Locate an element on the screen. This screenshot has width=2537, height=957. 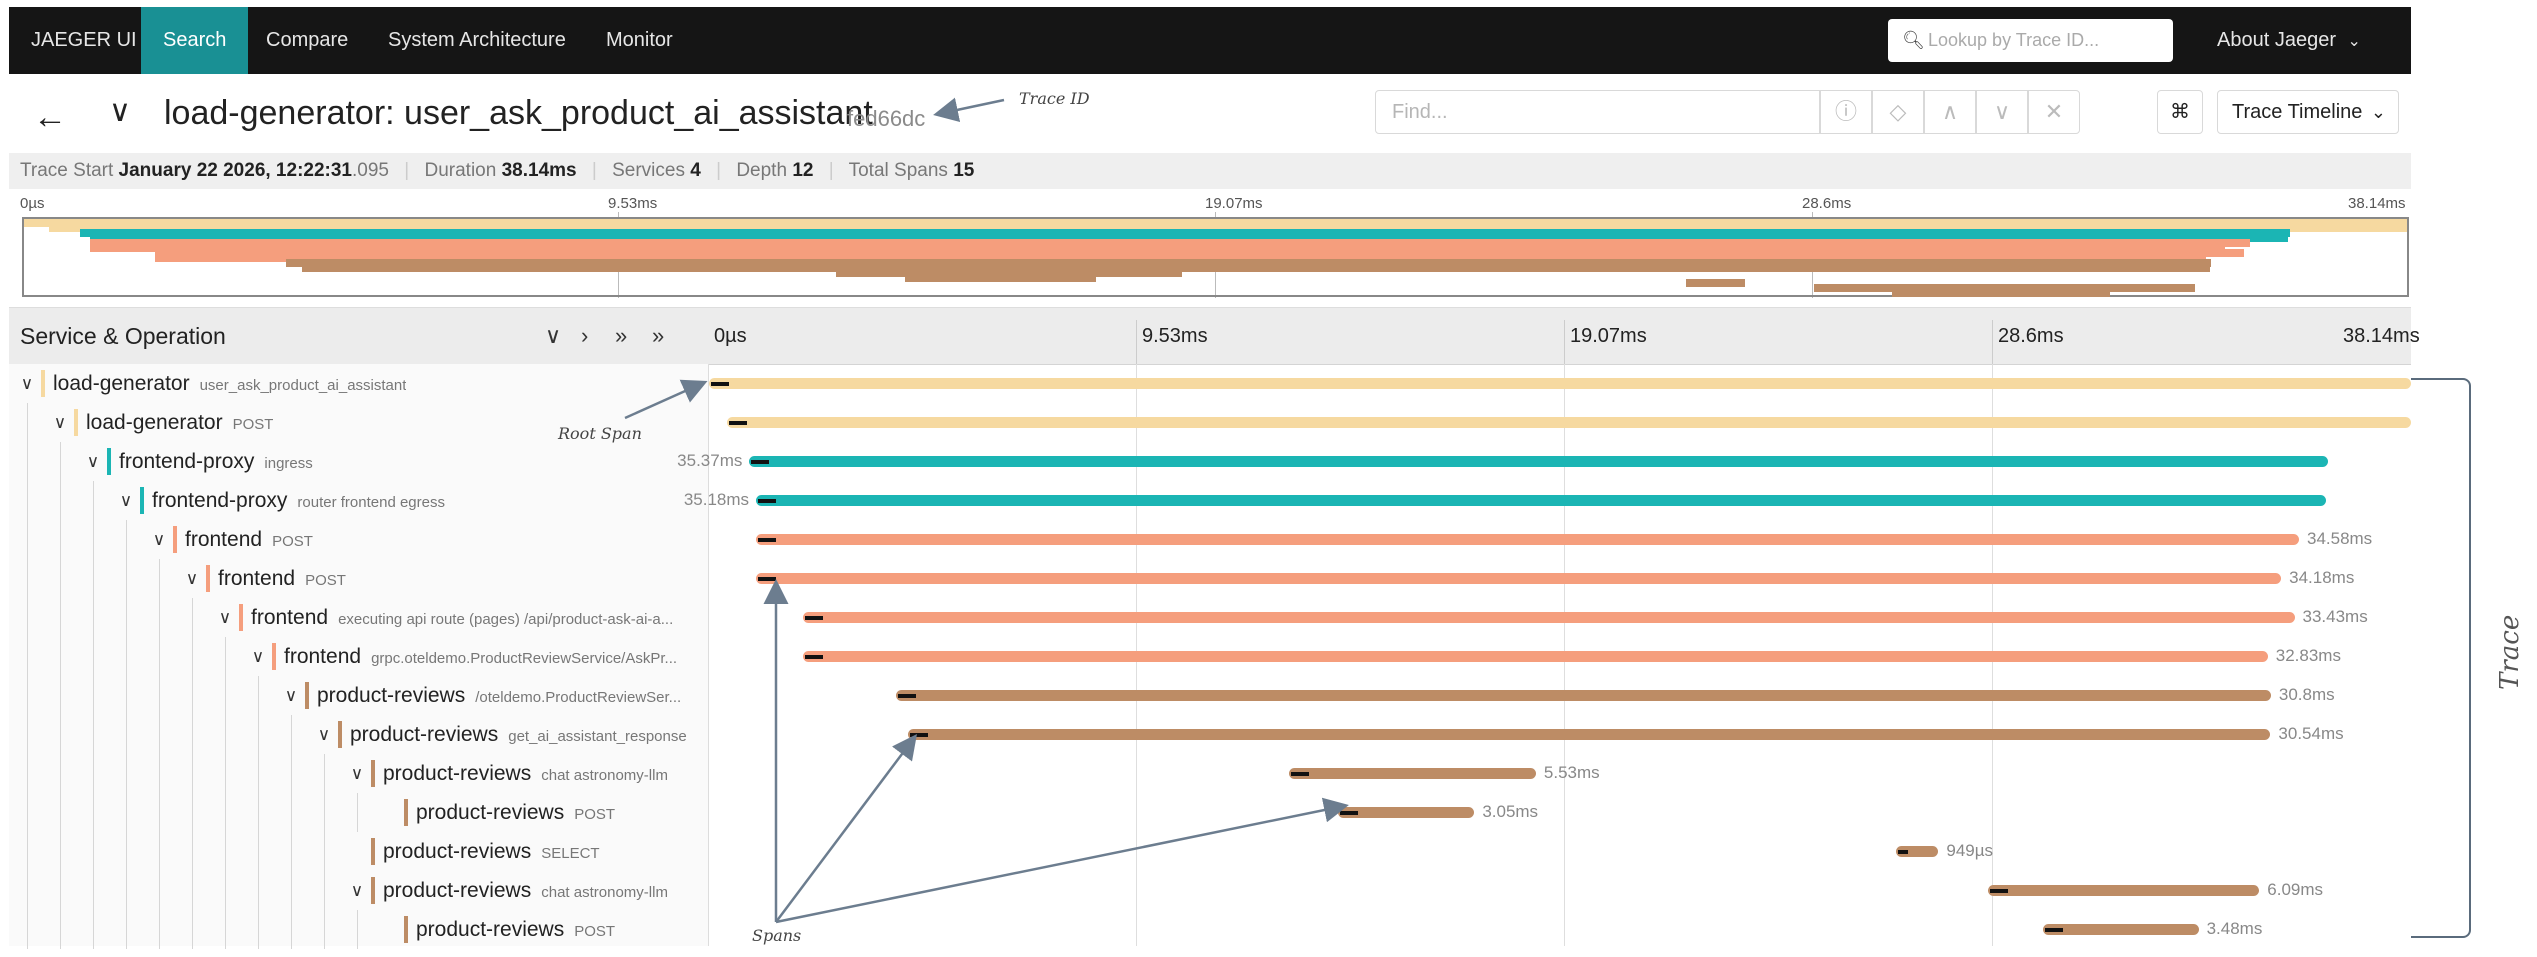
span-row: ∨ product-reviews chat astronomy-llm 5.53ms is located at coordinates (1210, 773).